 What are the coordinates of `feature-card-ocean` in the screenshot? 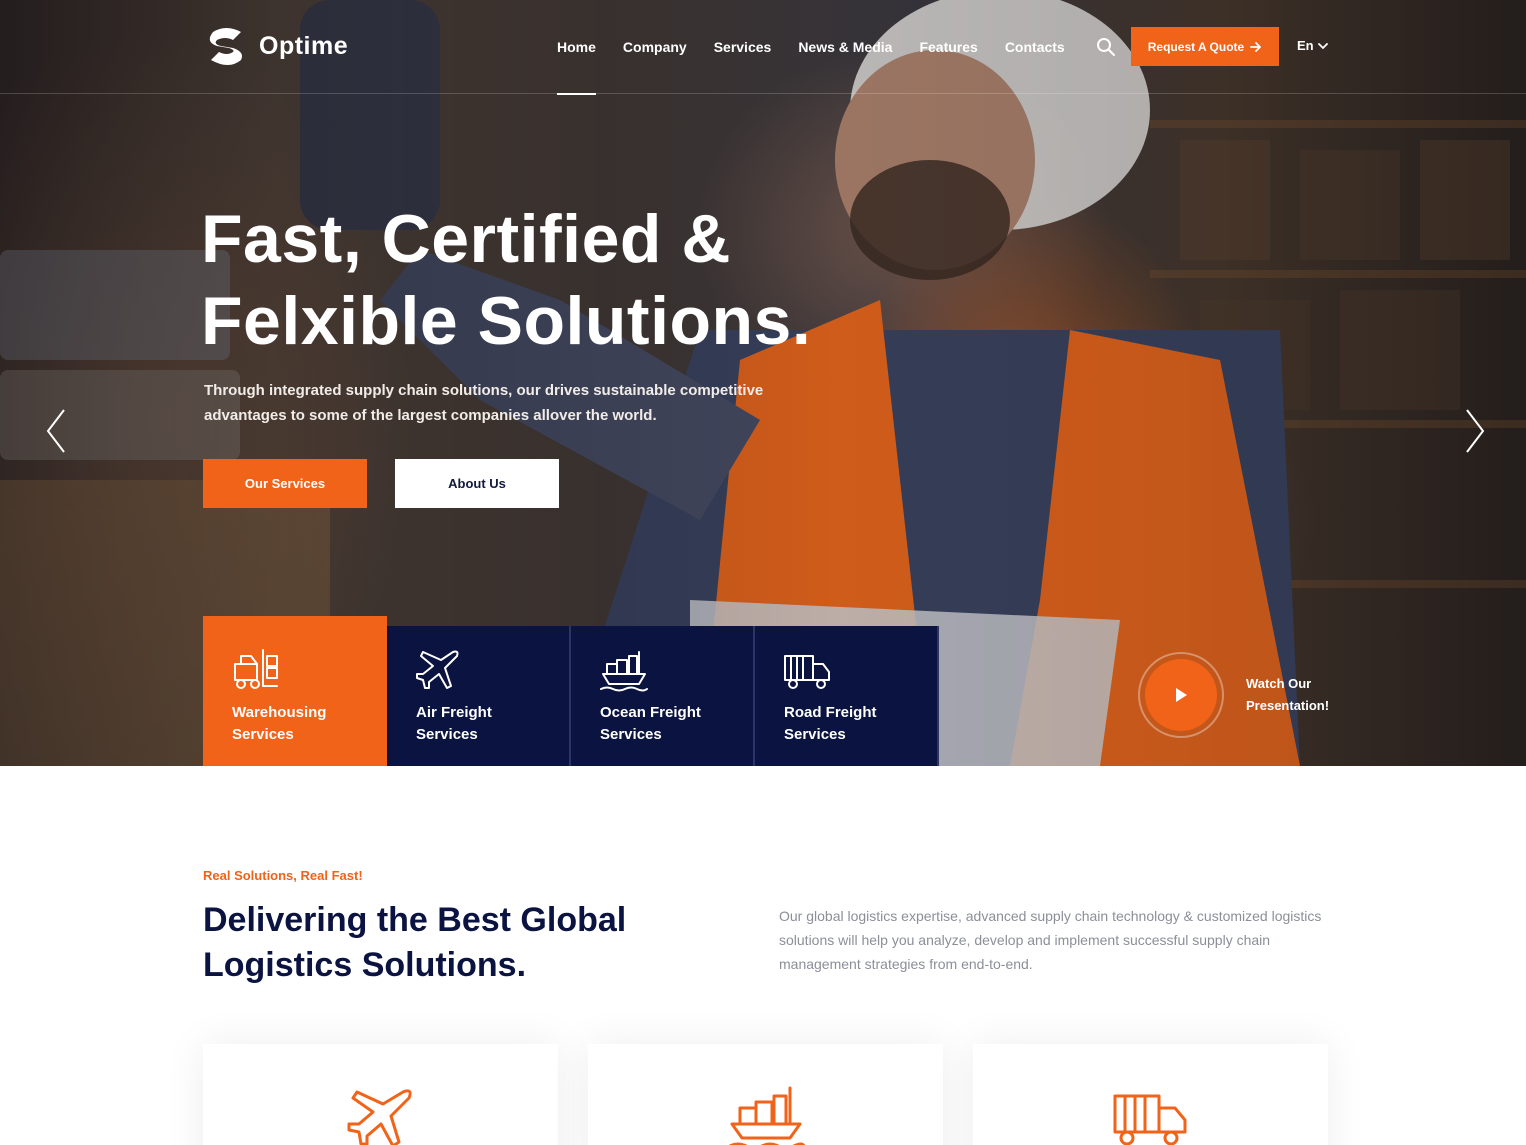 It's located at (765, 1094).